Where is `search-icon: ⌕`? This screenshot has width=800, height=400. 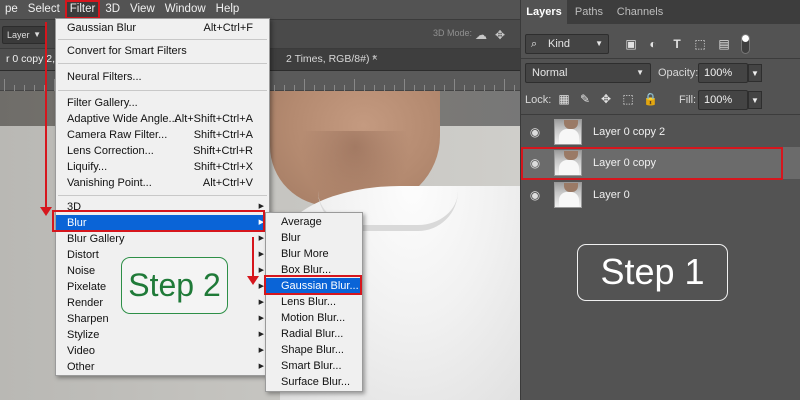
search-icon: ⌕ is located at coordinates (534, 44).